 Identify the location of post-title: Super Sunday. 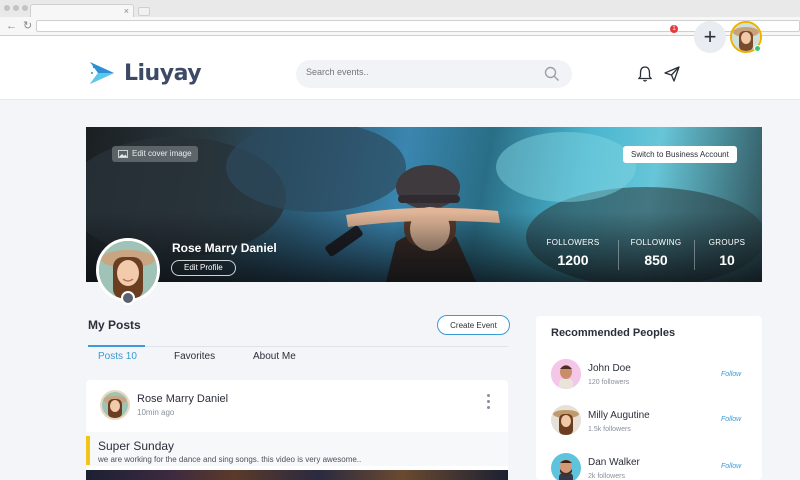
(136, 446).